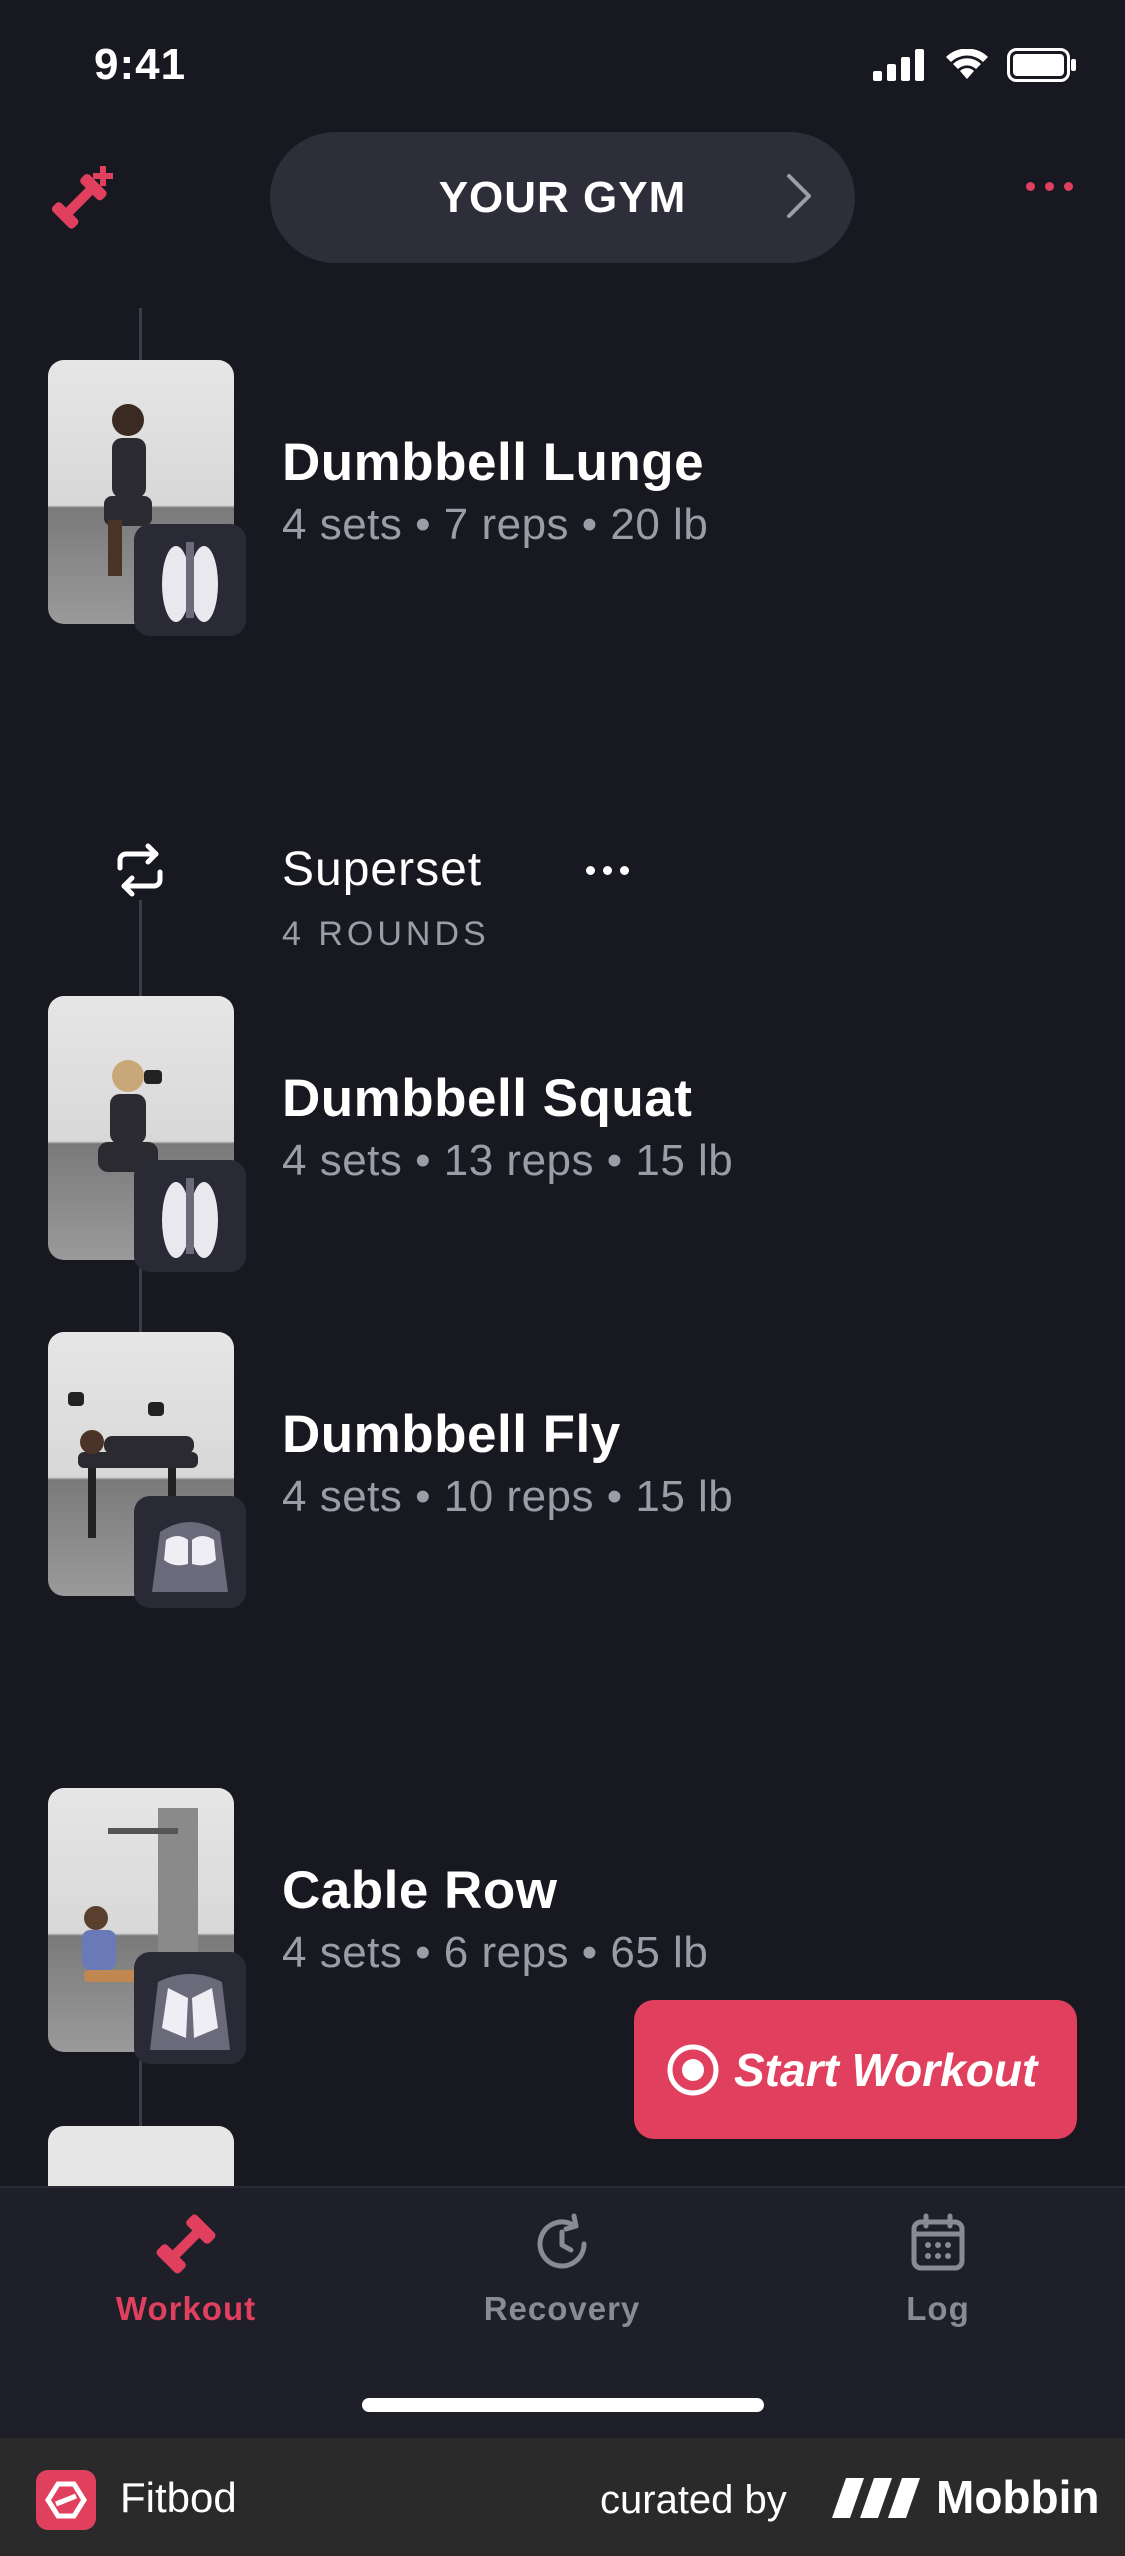 Image resolution: width=1125 pixels, height=2556 pixels. What do you see at coordinates (967, 64) in the screenshot?
I see `wifi-icon` at bounding box center [967, 64].